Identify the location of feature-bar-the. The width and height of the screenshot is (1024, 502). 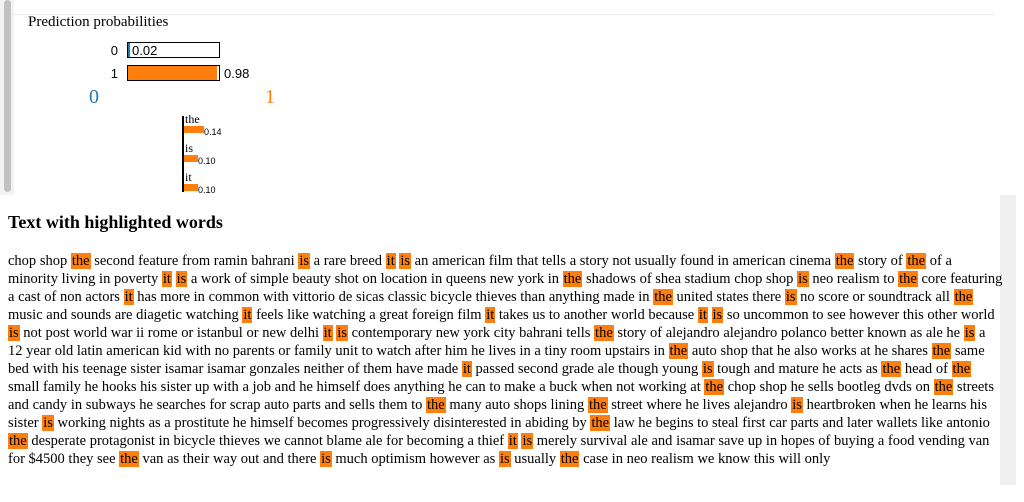
(194, 129).